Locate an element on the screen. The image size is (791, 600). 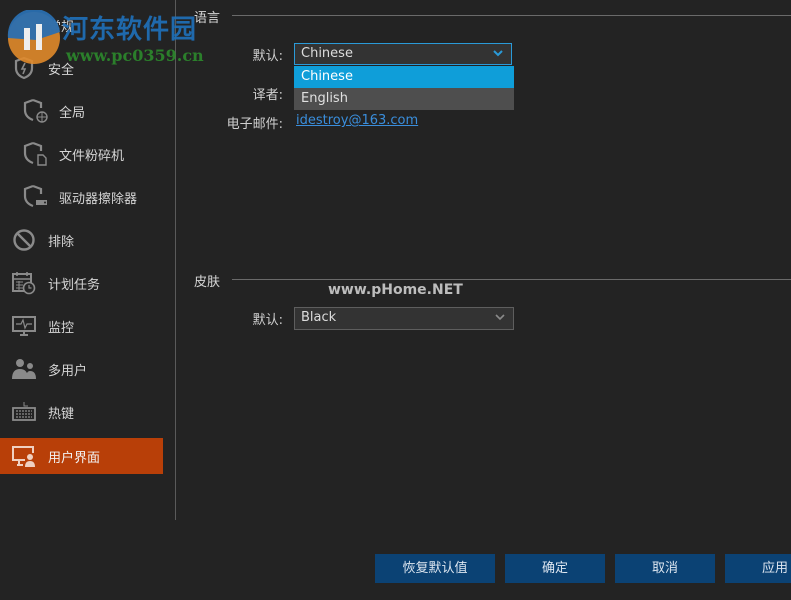
language-option-english: English is located at coordinates (404, 99).